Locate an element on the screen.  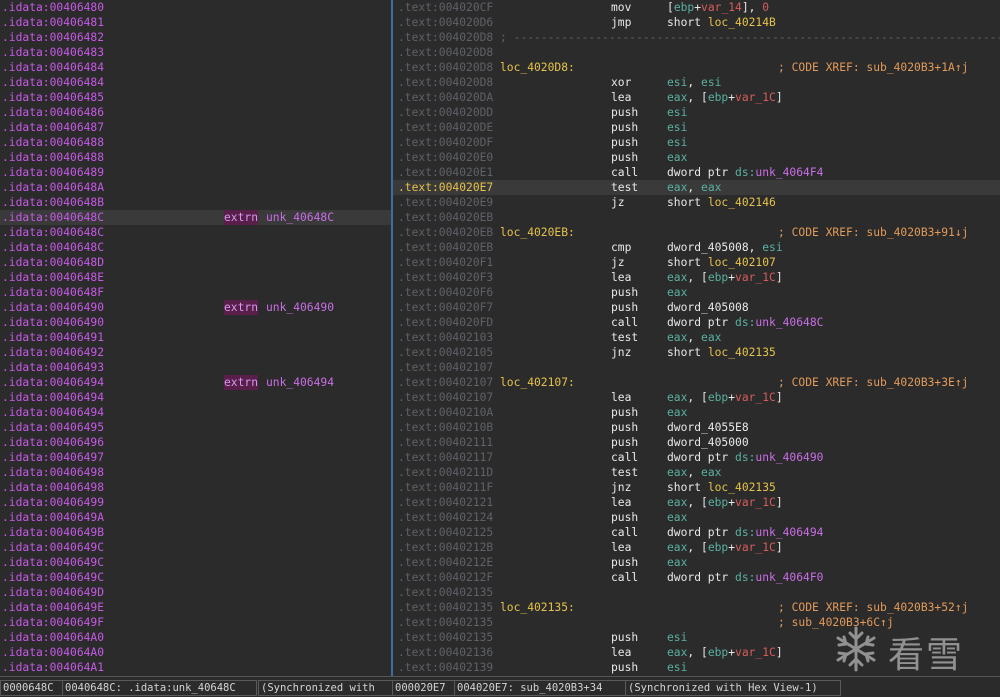
disasm-line: .text:004020DA lea eax, [ebp+var_1C] is located at coordinates (696, 97).